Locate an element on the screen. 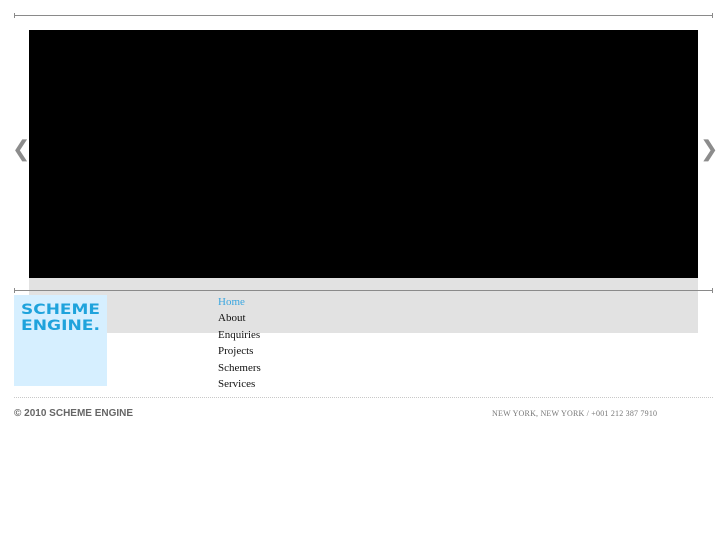 The height and width of the screenshot is (545, 727). scheme-engine-logo-icon: SCHEME ENGINE. is located at coordinates (60, 316).